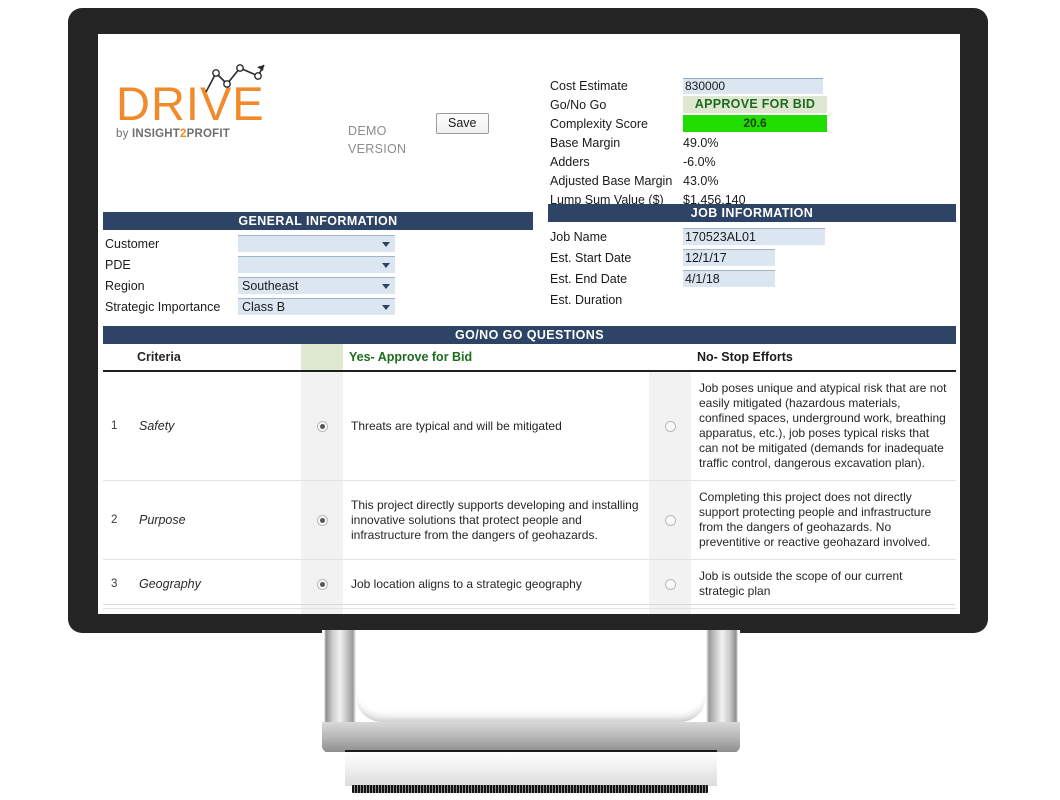 This screenshot has height=800, width=1060. Describe the element at coordinates (377, 140) in the screenshot. I see `demo-version-label: DEMO VERSION` at that location.